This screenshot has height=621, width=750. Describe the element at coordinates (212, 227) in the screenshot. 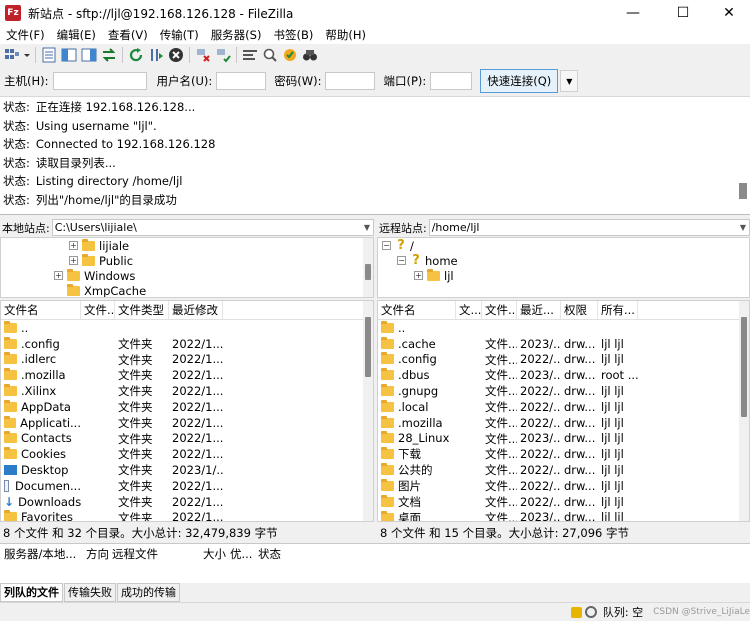

I see `local-path-input: C:\Users\lijiale\ ▼` at that location.